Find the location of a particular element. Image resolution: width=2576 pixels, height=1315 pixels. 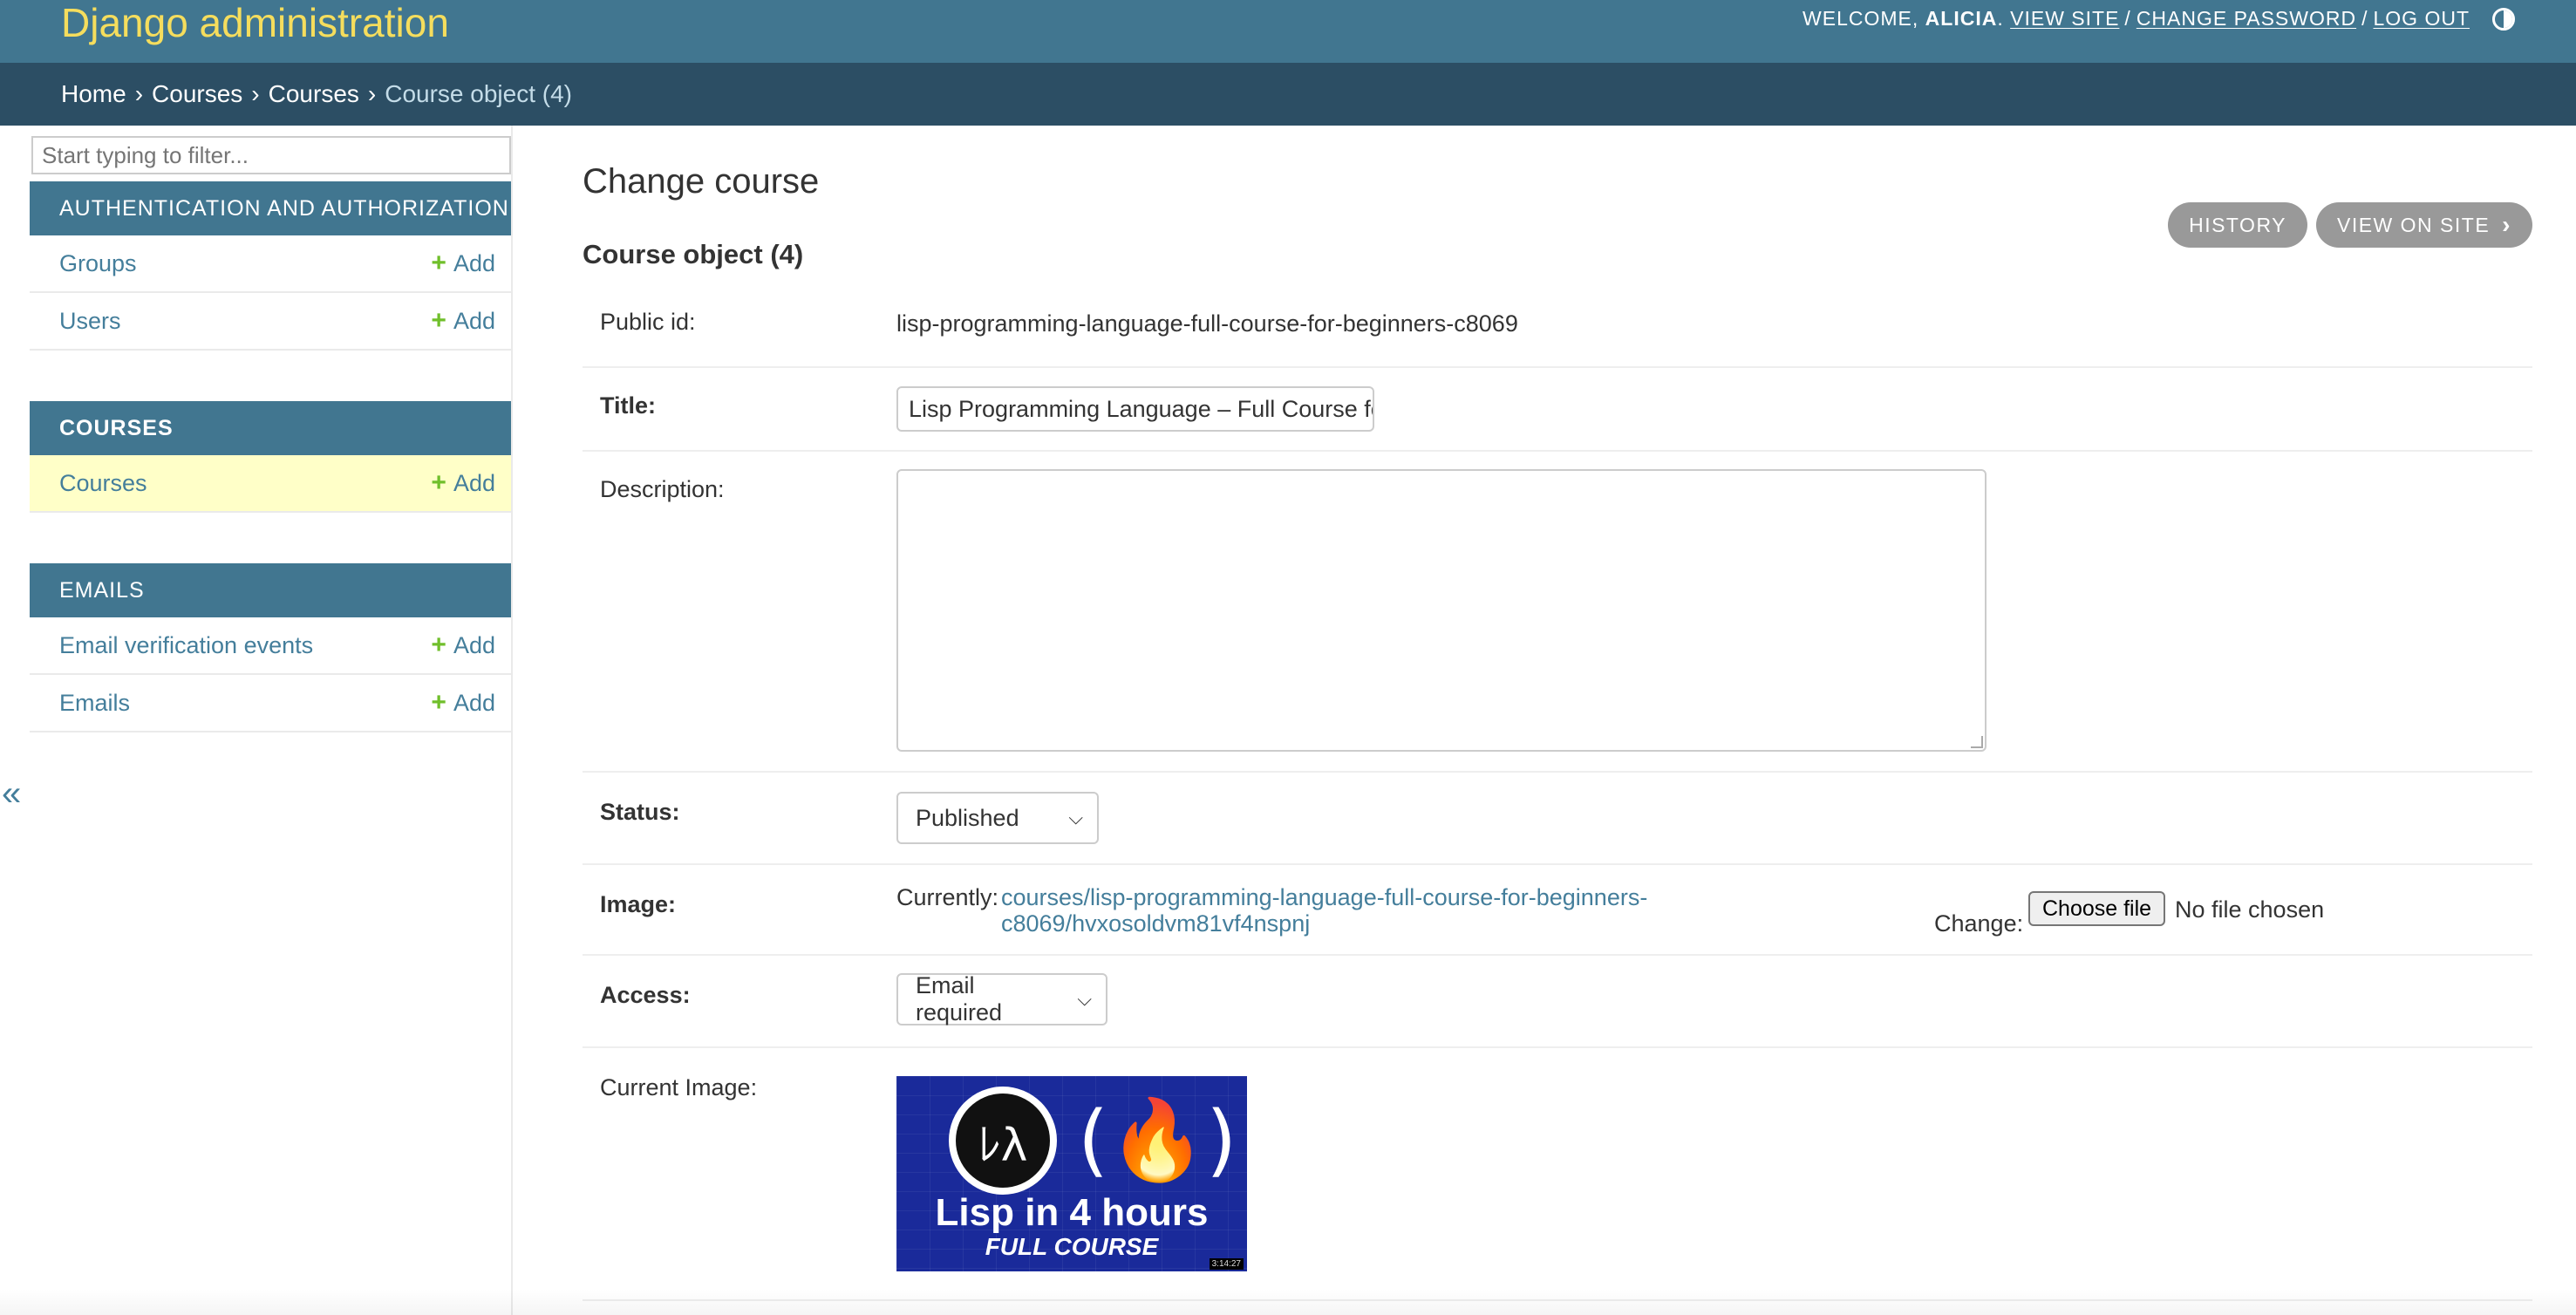

sidebar-item-label: Emails is located at coordinates (95, 703).